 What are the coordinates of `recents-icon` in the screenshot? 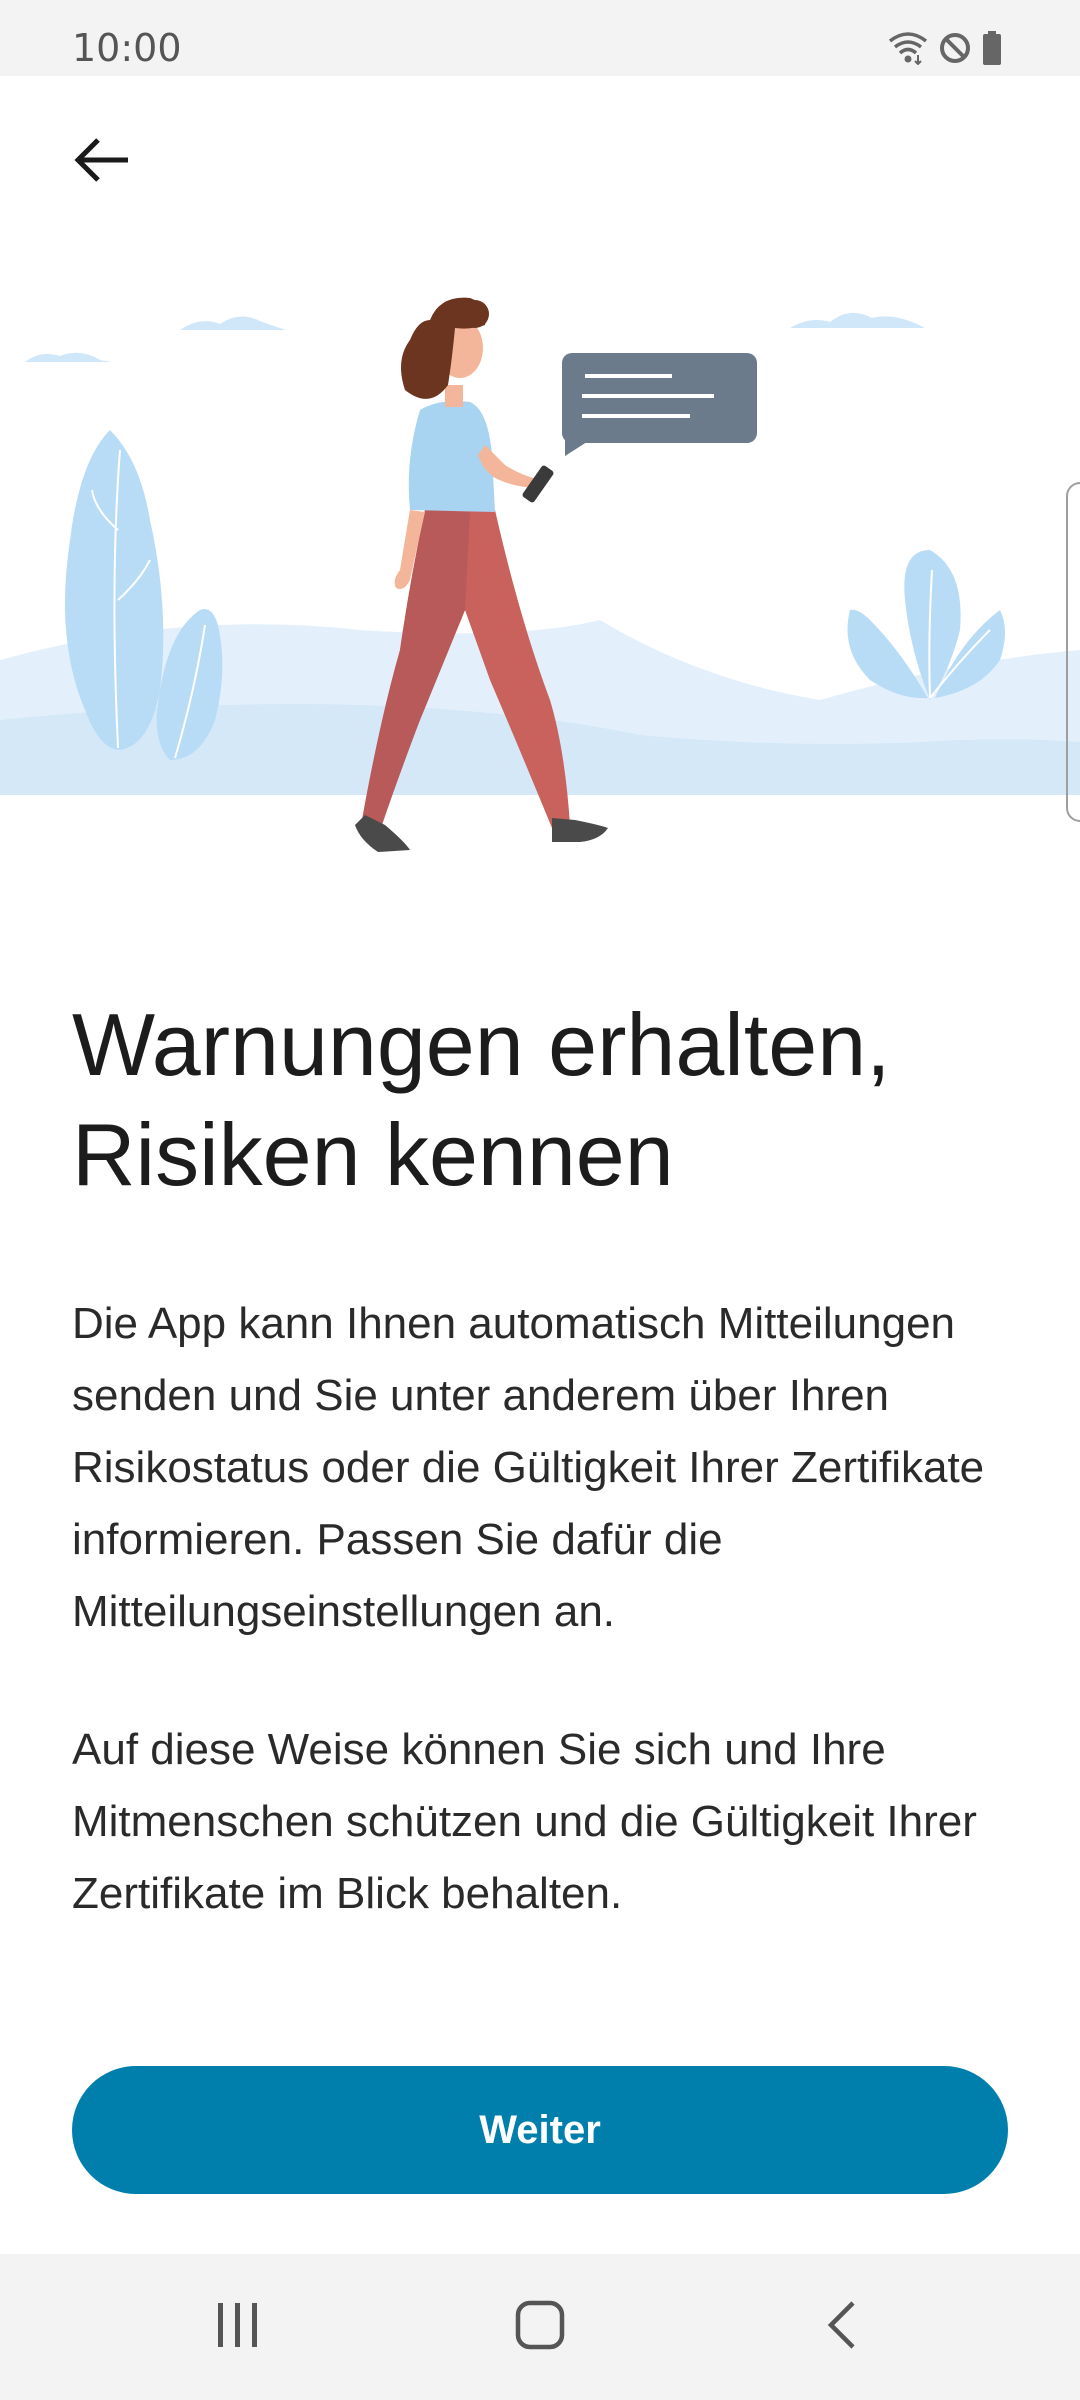 It's located at (238, 2327).